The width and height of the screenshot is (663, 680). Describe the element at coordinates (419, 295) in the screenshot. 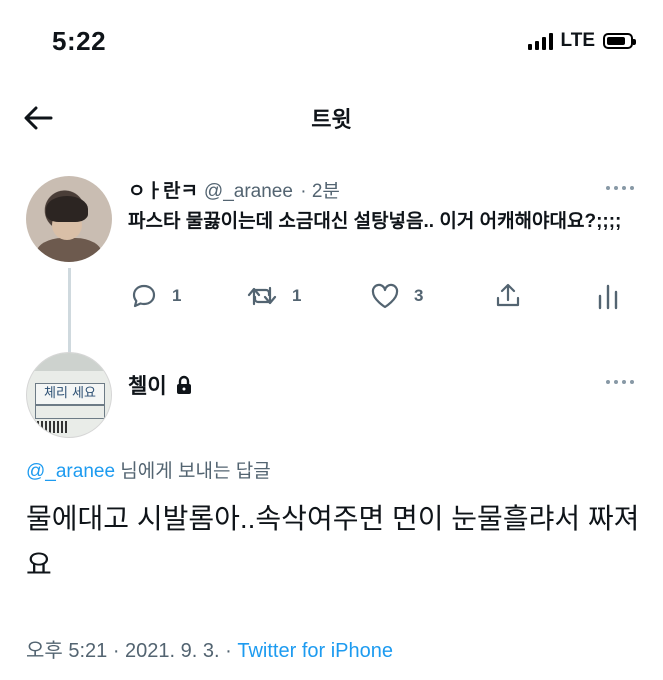

I see `like-count: 3` at that location.